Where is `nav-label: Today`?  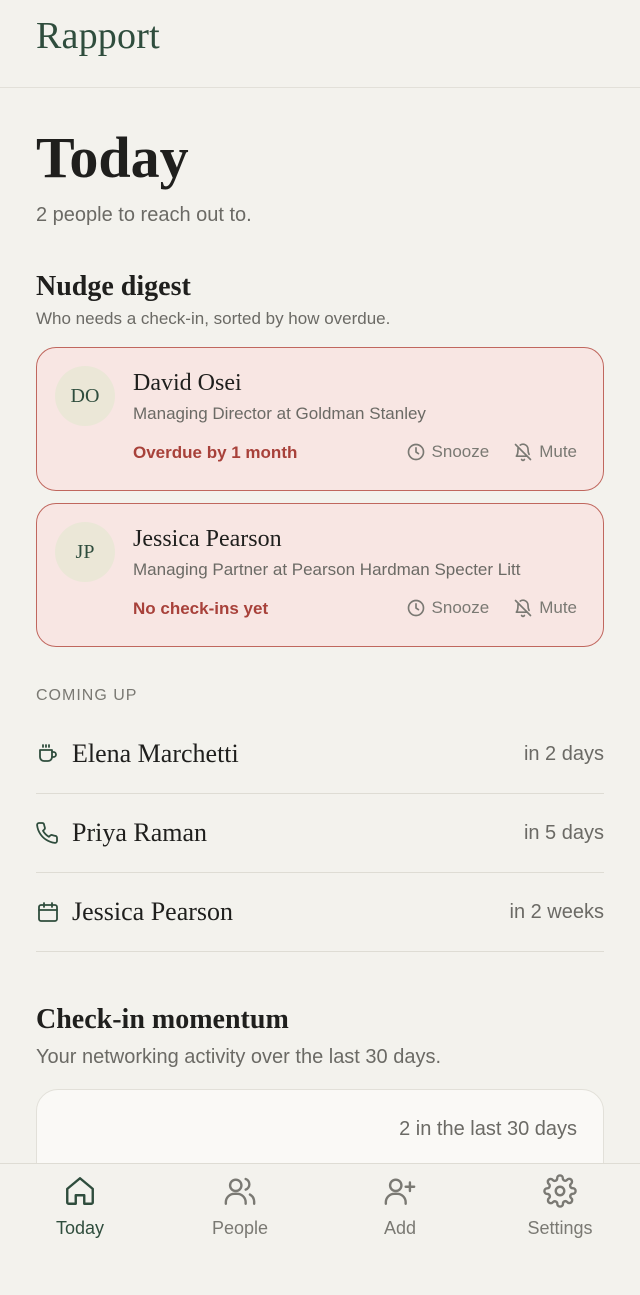 nav-label: Today is located at coordinates (80, 1228).